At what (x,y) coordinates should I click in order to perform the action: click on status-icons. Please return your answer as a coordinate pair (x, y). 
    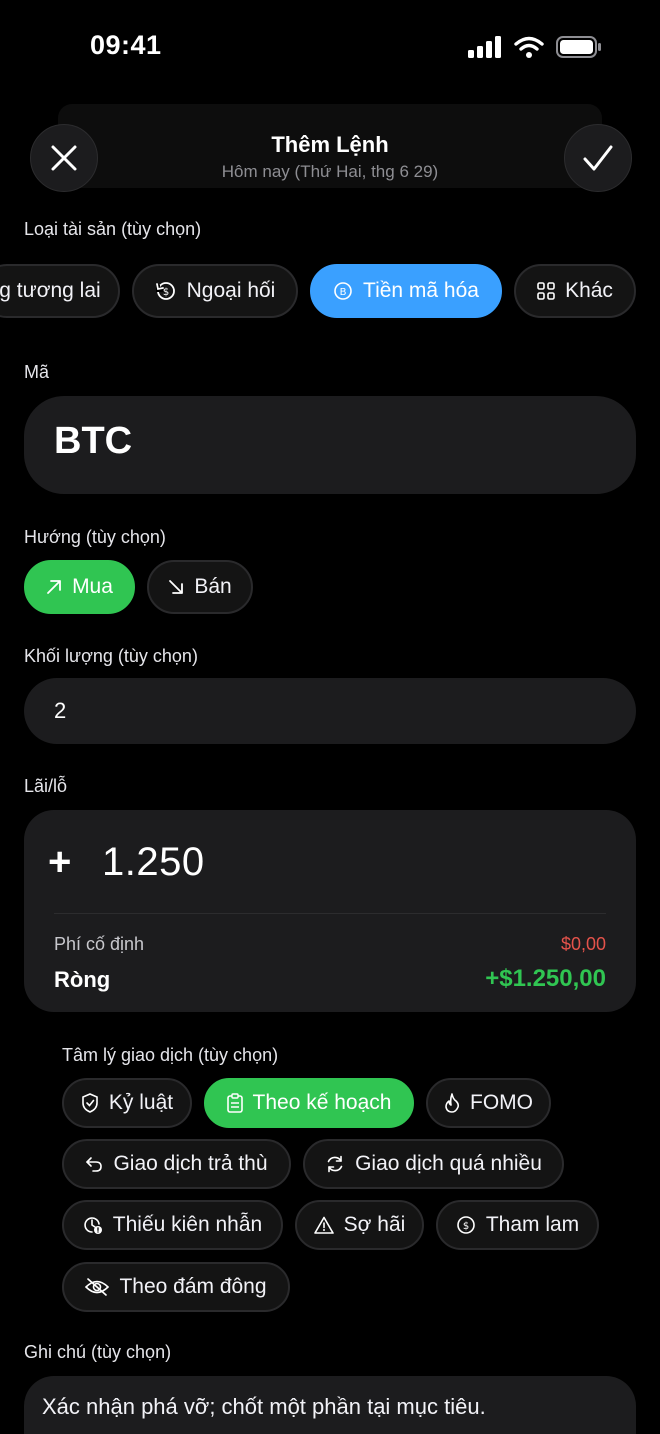
    Looking at the image, I should click on (535, 47).